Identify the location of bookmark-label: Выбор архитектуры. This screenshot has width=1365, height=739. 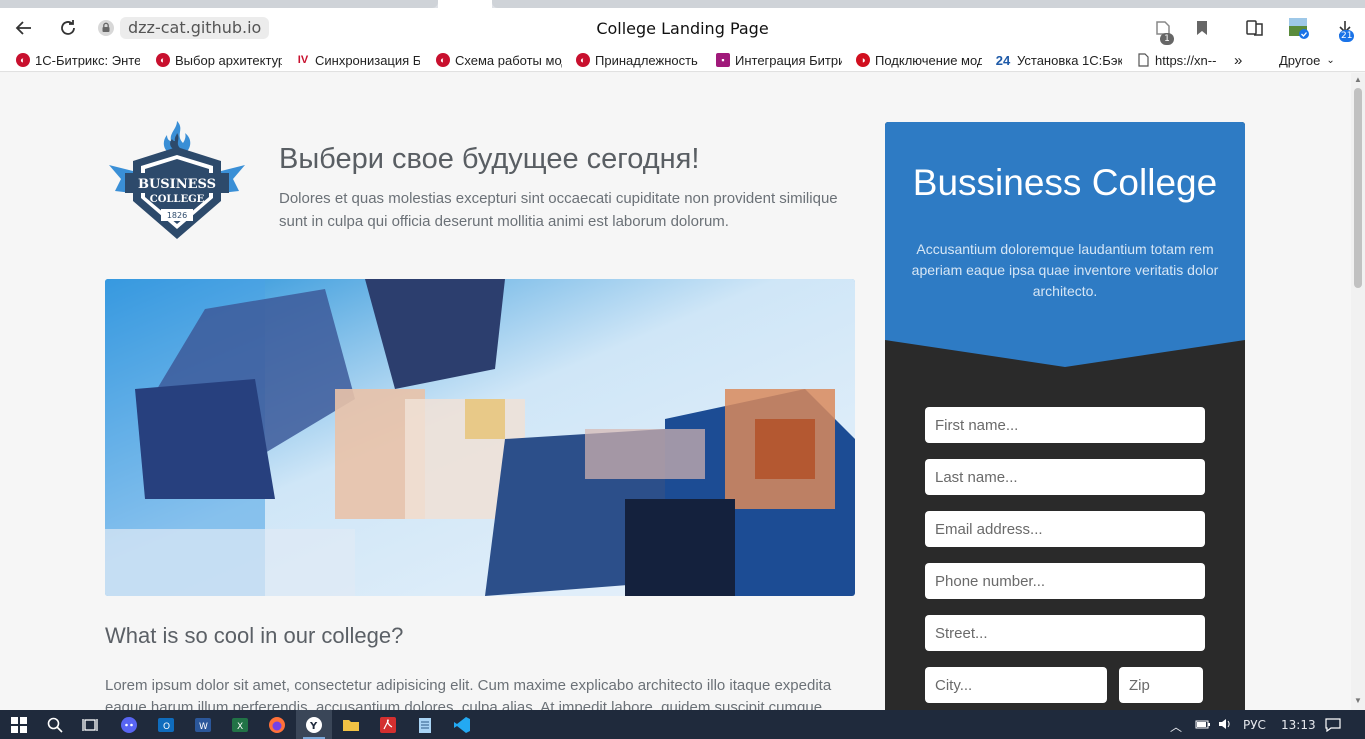
(228, 60).